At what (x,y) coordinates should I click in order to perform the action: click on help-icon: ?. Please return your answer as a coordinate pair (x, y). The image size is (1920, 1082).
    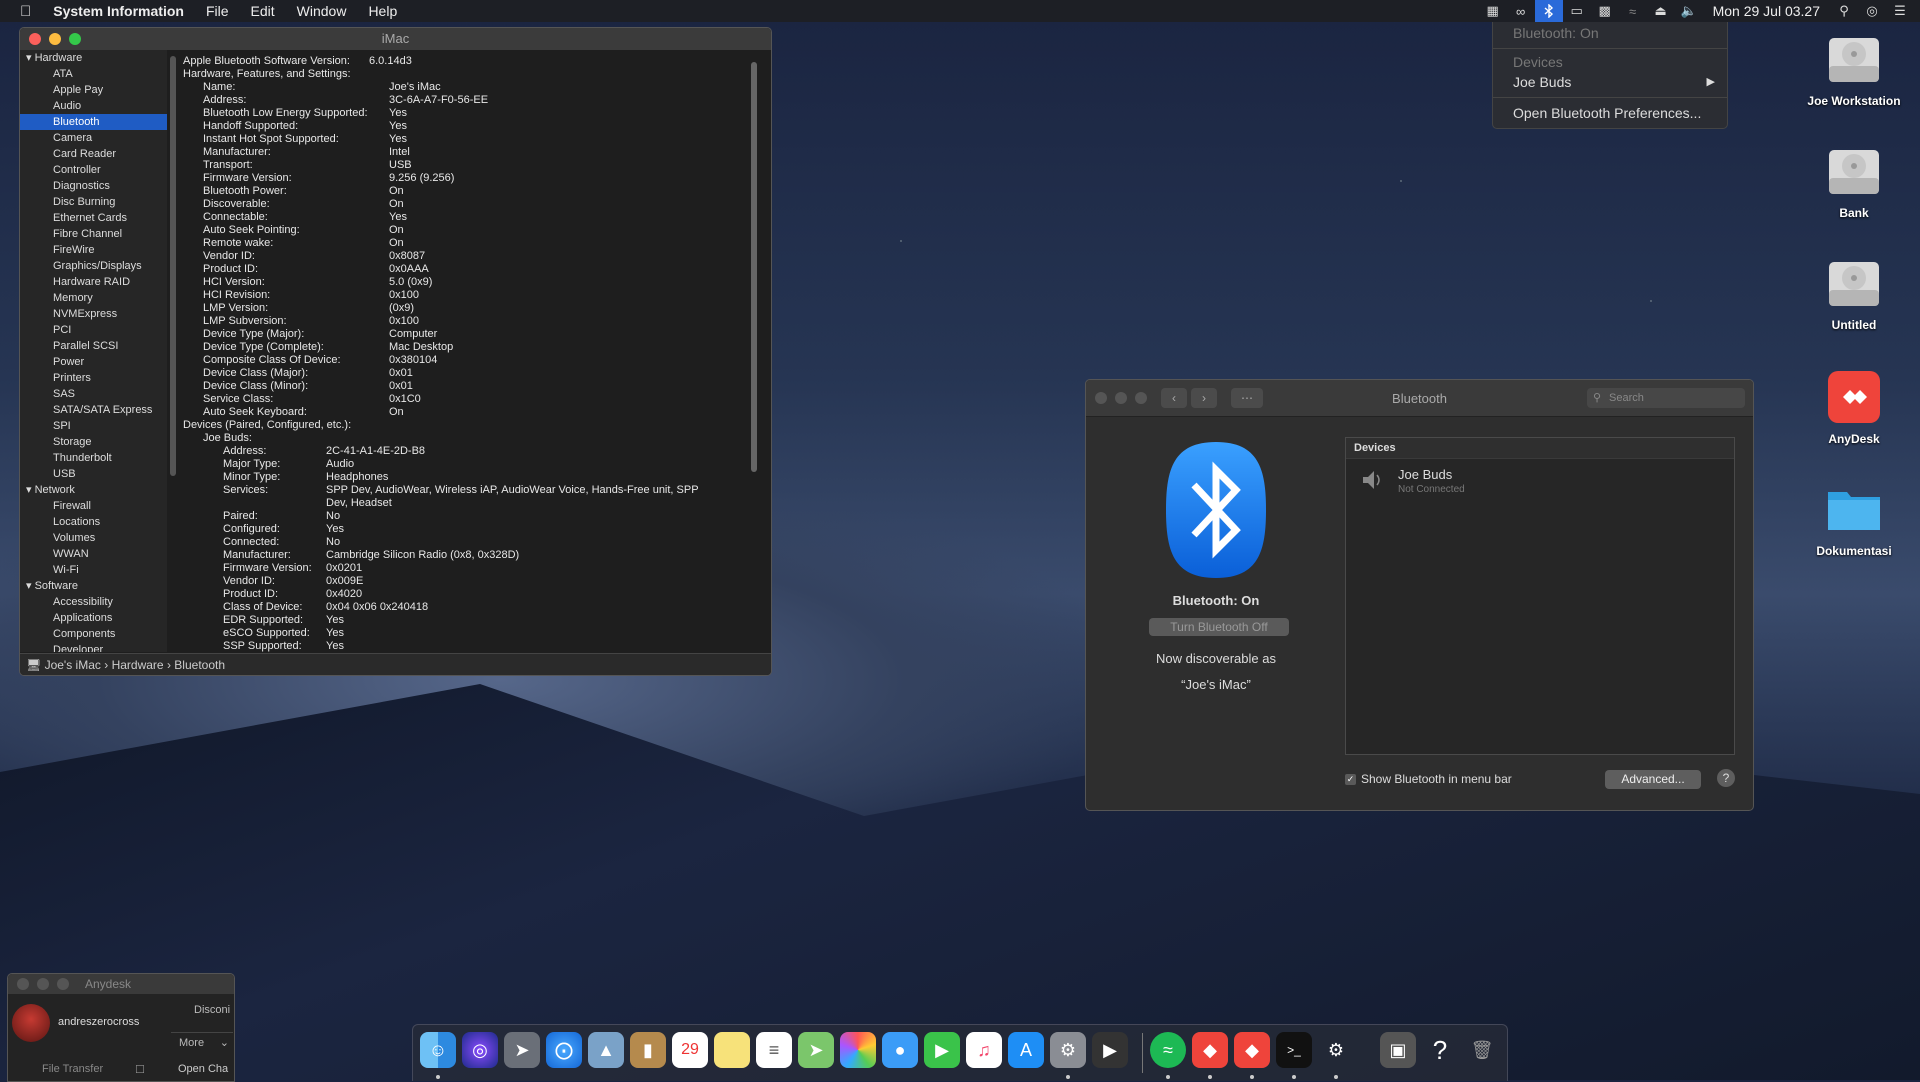
    Looking at the image, I should click on (1440, 1050).